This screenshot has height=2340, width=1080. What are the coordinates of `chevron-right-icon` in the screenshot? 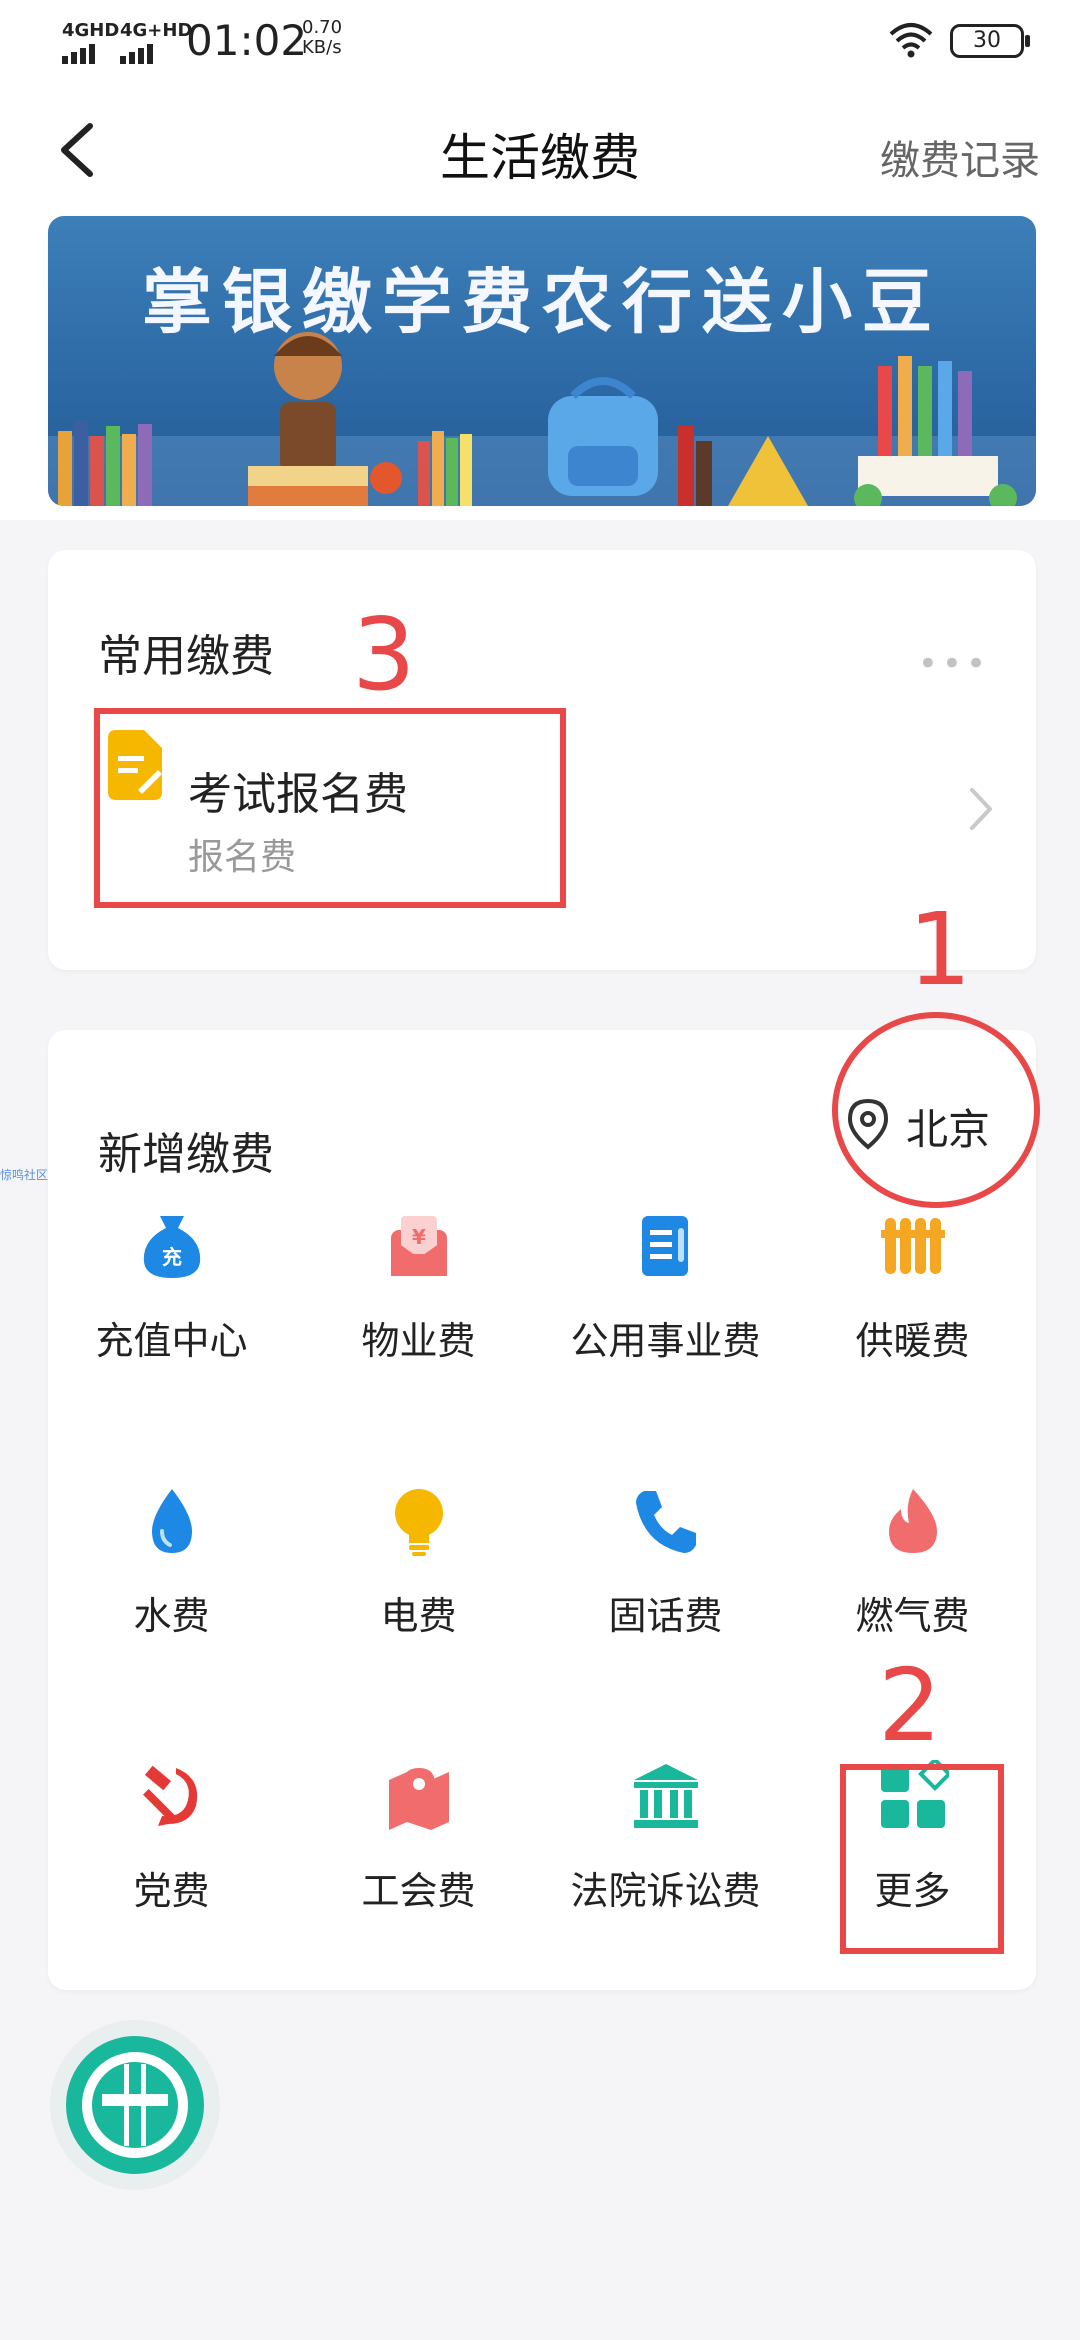 It's located at (981, 809).